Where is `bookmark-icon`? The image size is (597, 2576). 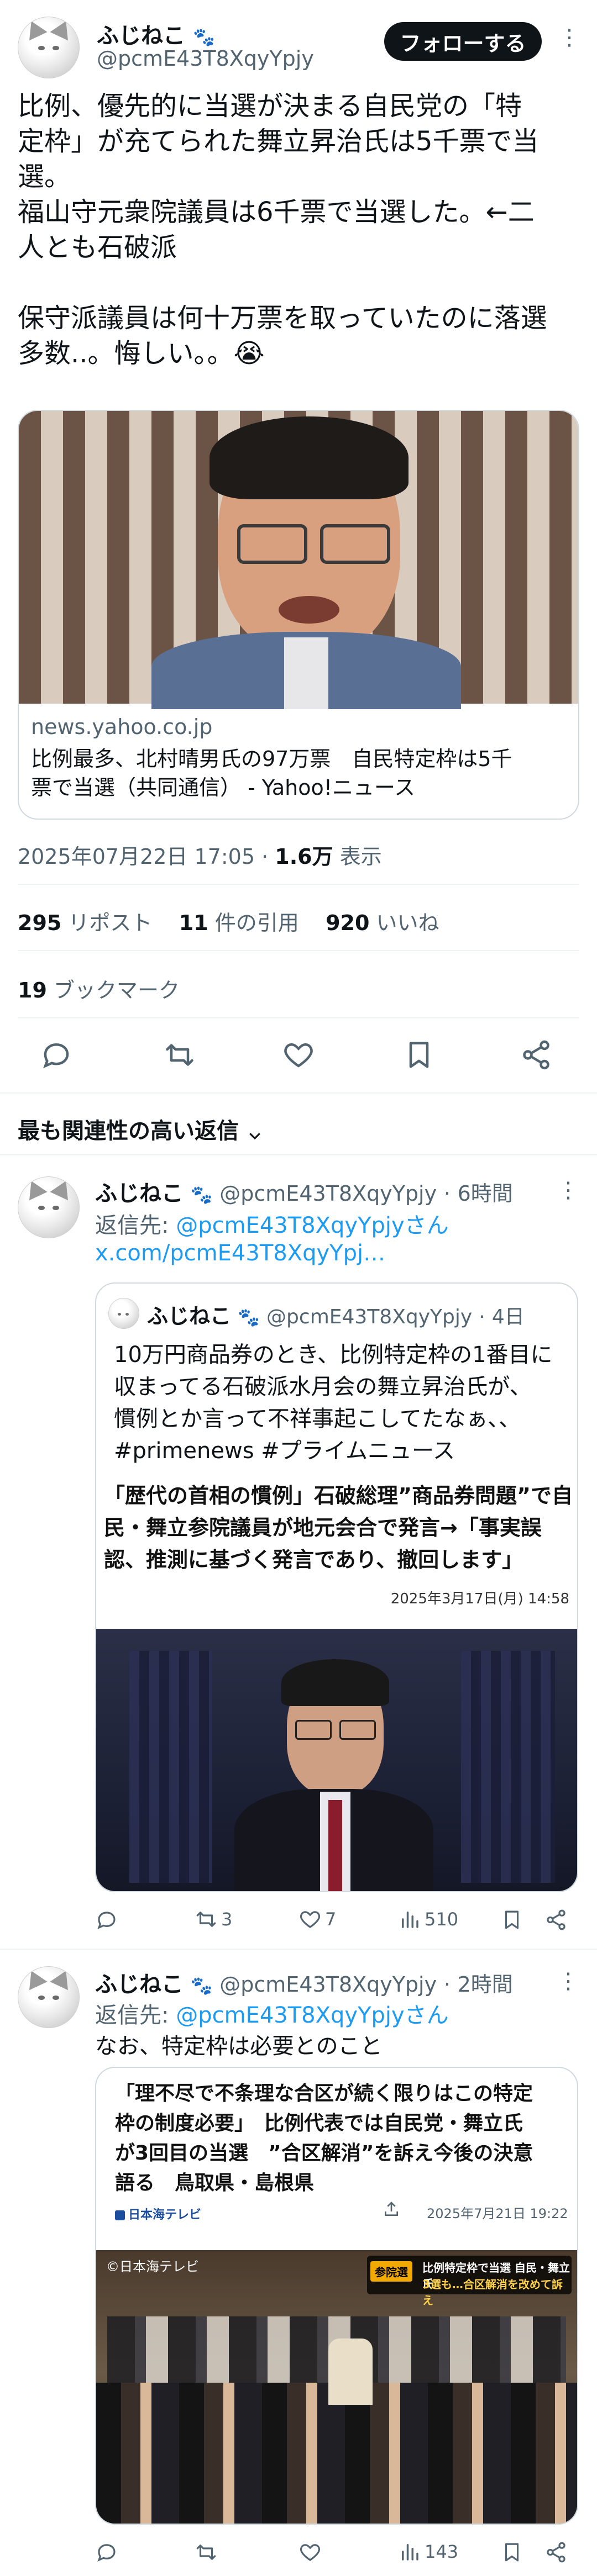 bookmark-icon is located at coordinates (419, 1054).